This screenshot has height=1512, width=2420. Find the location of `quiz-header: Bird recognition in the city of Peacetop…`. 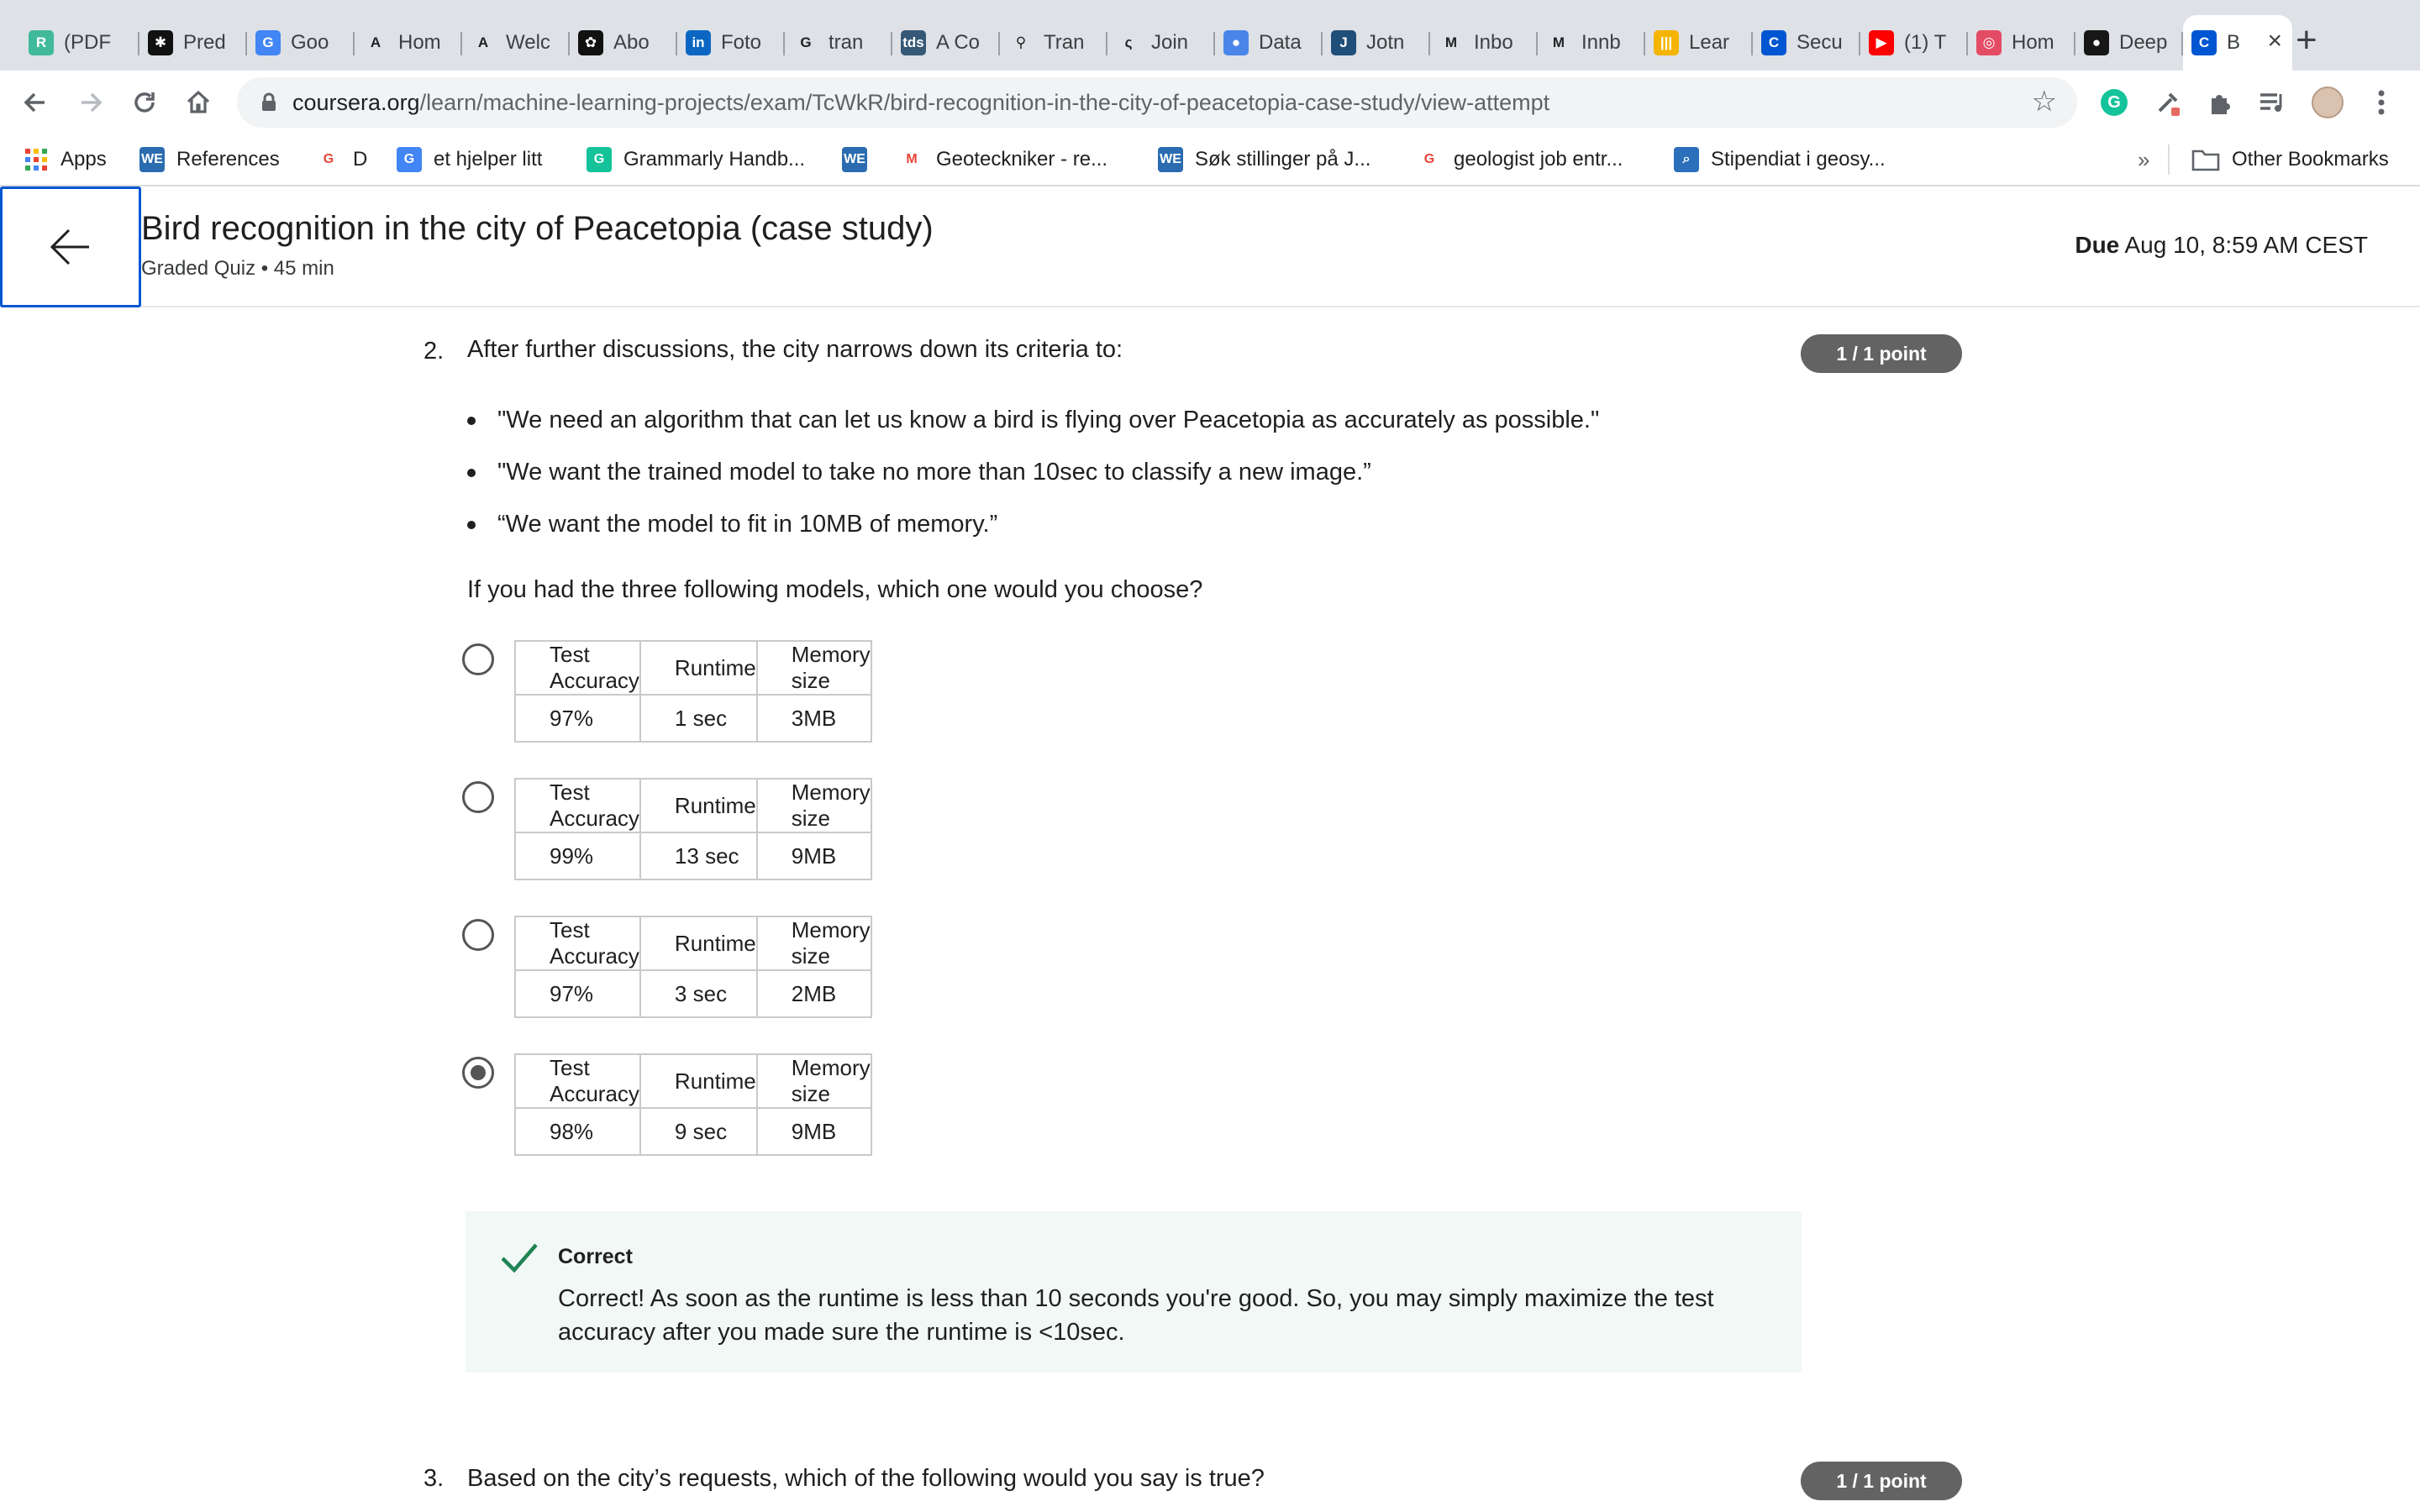

quiz-header: Bird recognition in the city of Peacetop… is located at coordinates (1210, 246).